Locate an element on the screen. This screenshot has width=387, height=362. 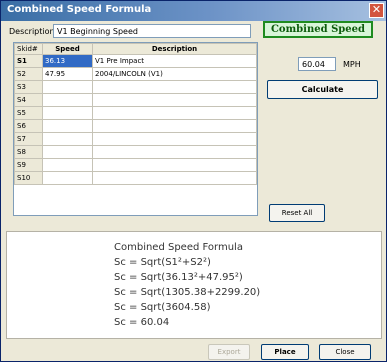
table-row: S9 is located at coordinates (135, 165).